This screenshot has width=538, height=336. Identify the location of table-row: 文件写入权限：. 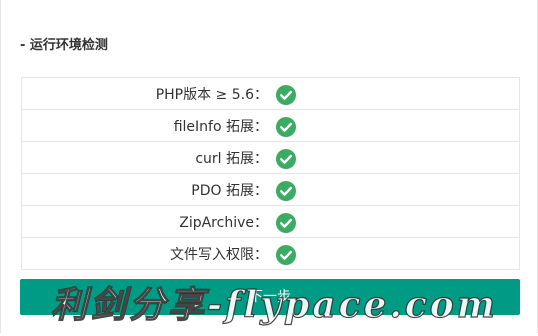
(270, 253).